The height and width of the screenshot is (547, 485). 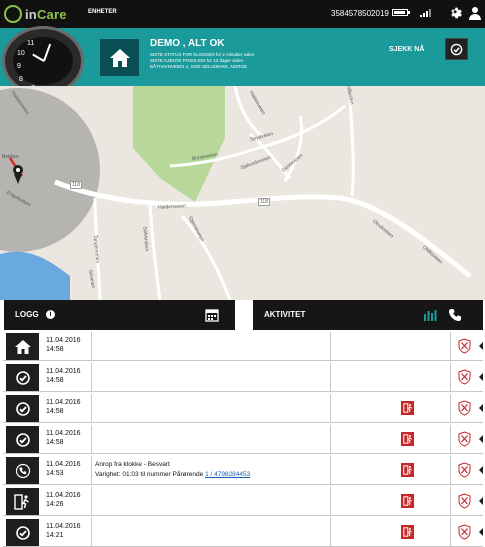 I want to click on gear-icon, so click(x=456, y=13).